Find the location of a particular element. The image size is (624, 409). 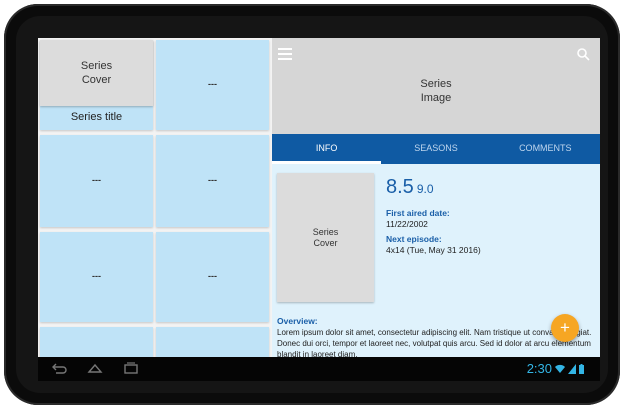

add-fab-button: + is located at coordinates (565, 328).